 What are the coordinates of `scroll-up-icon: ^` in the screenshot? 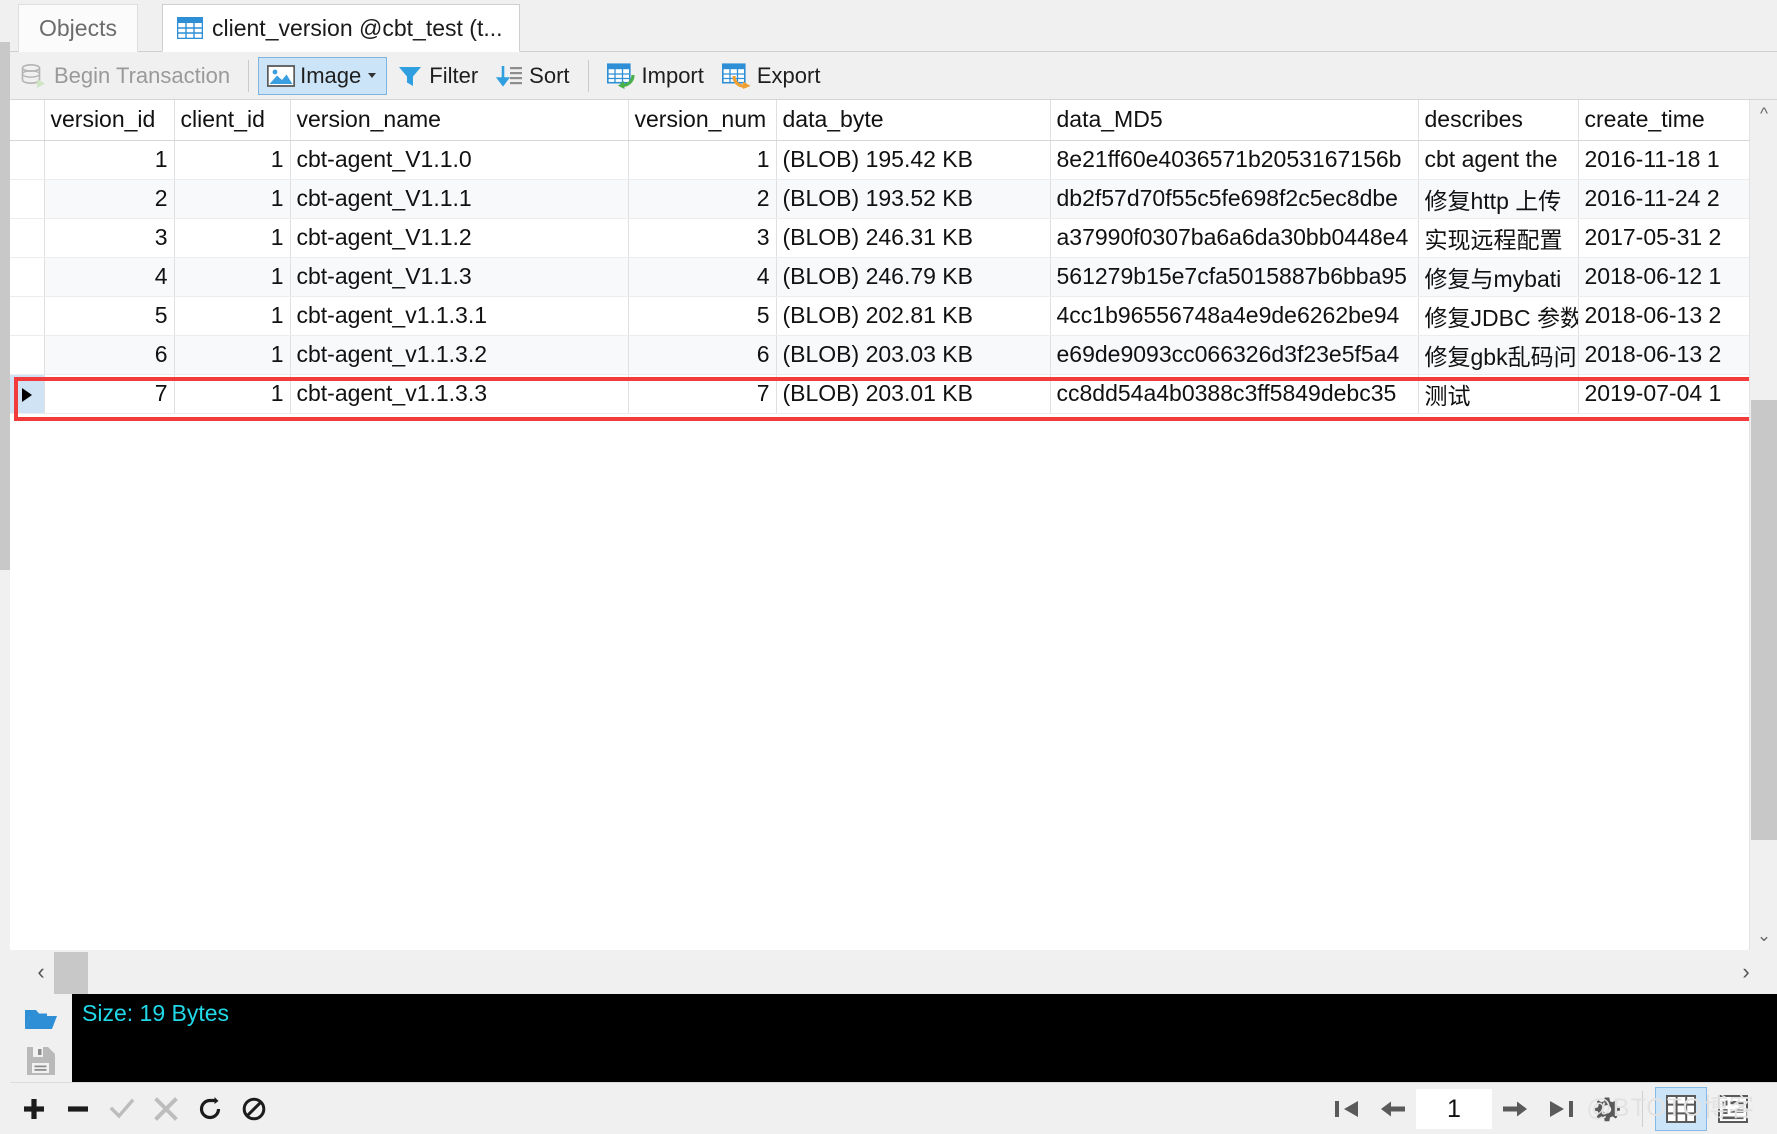 It's located at (1763, 114).